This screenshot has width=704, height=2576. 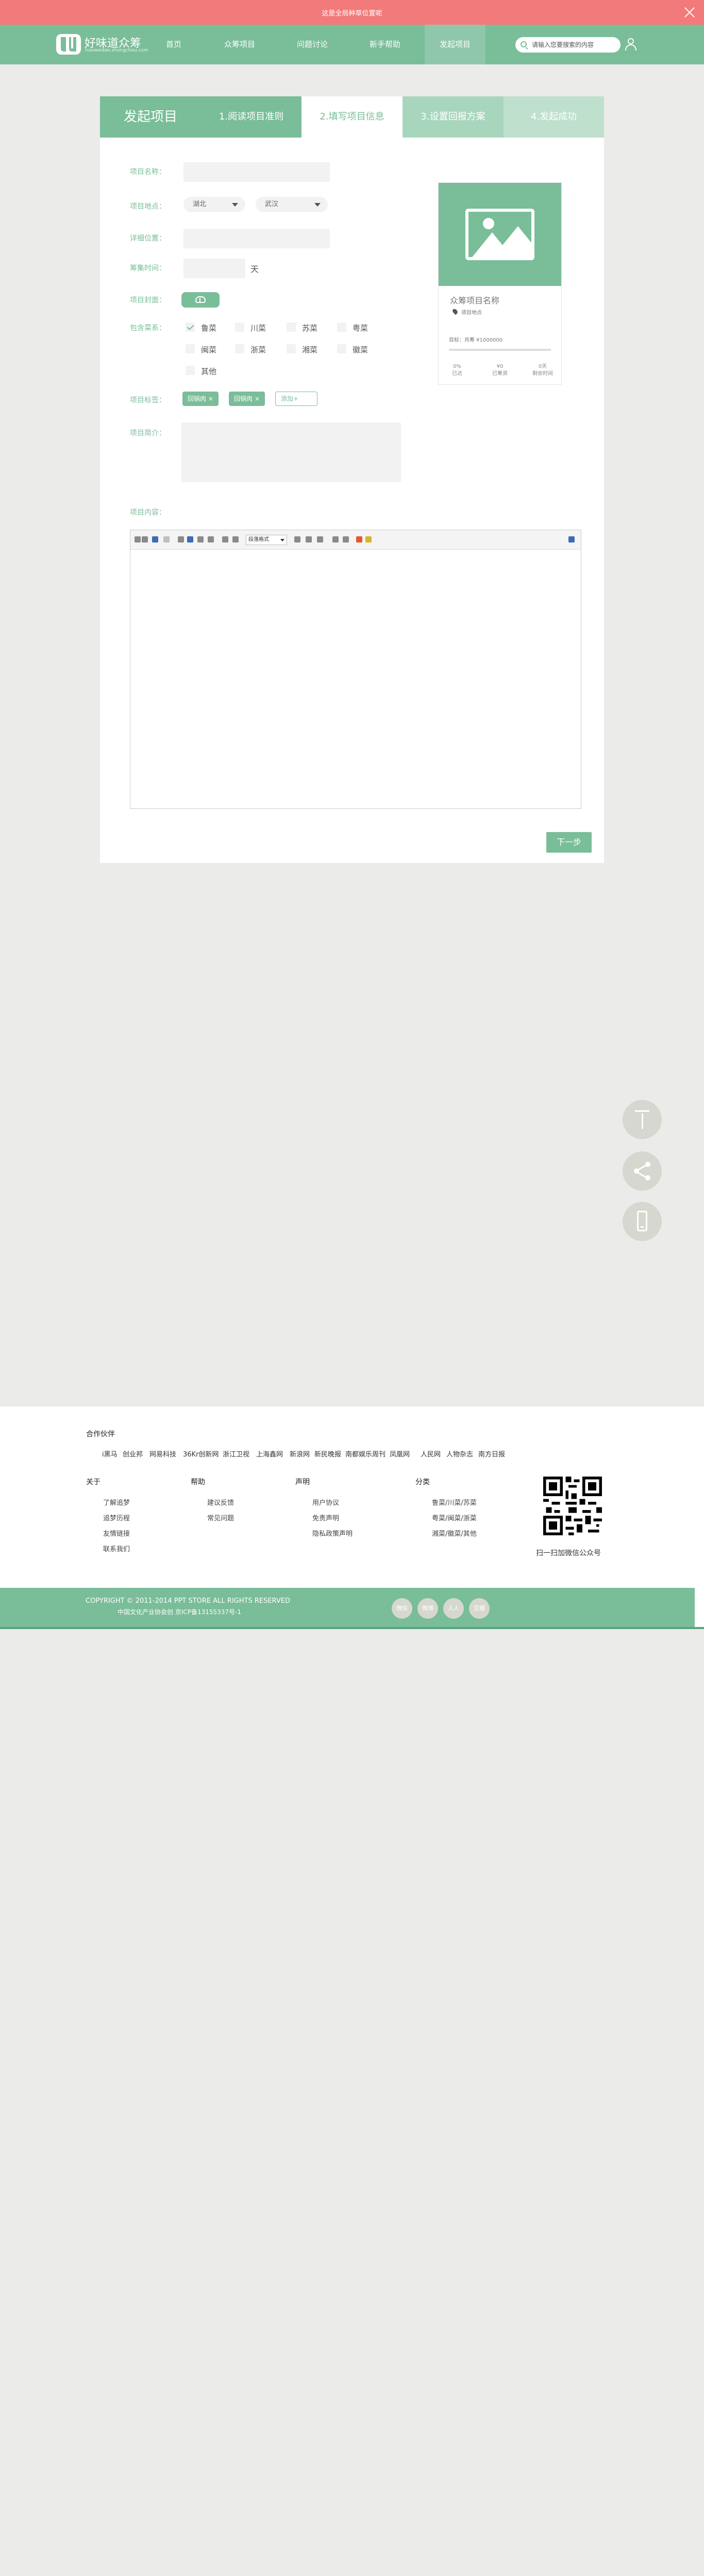 What do you see at coordinates (554, 117) in the screenshot?
I see `step-success: 4.发起成功` at bounding box center [554, 117].